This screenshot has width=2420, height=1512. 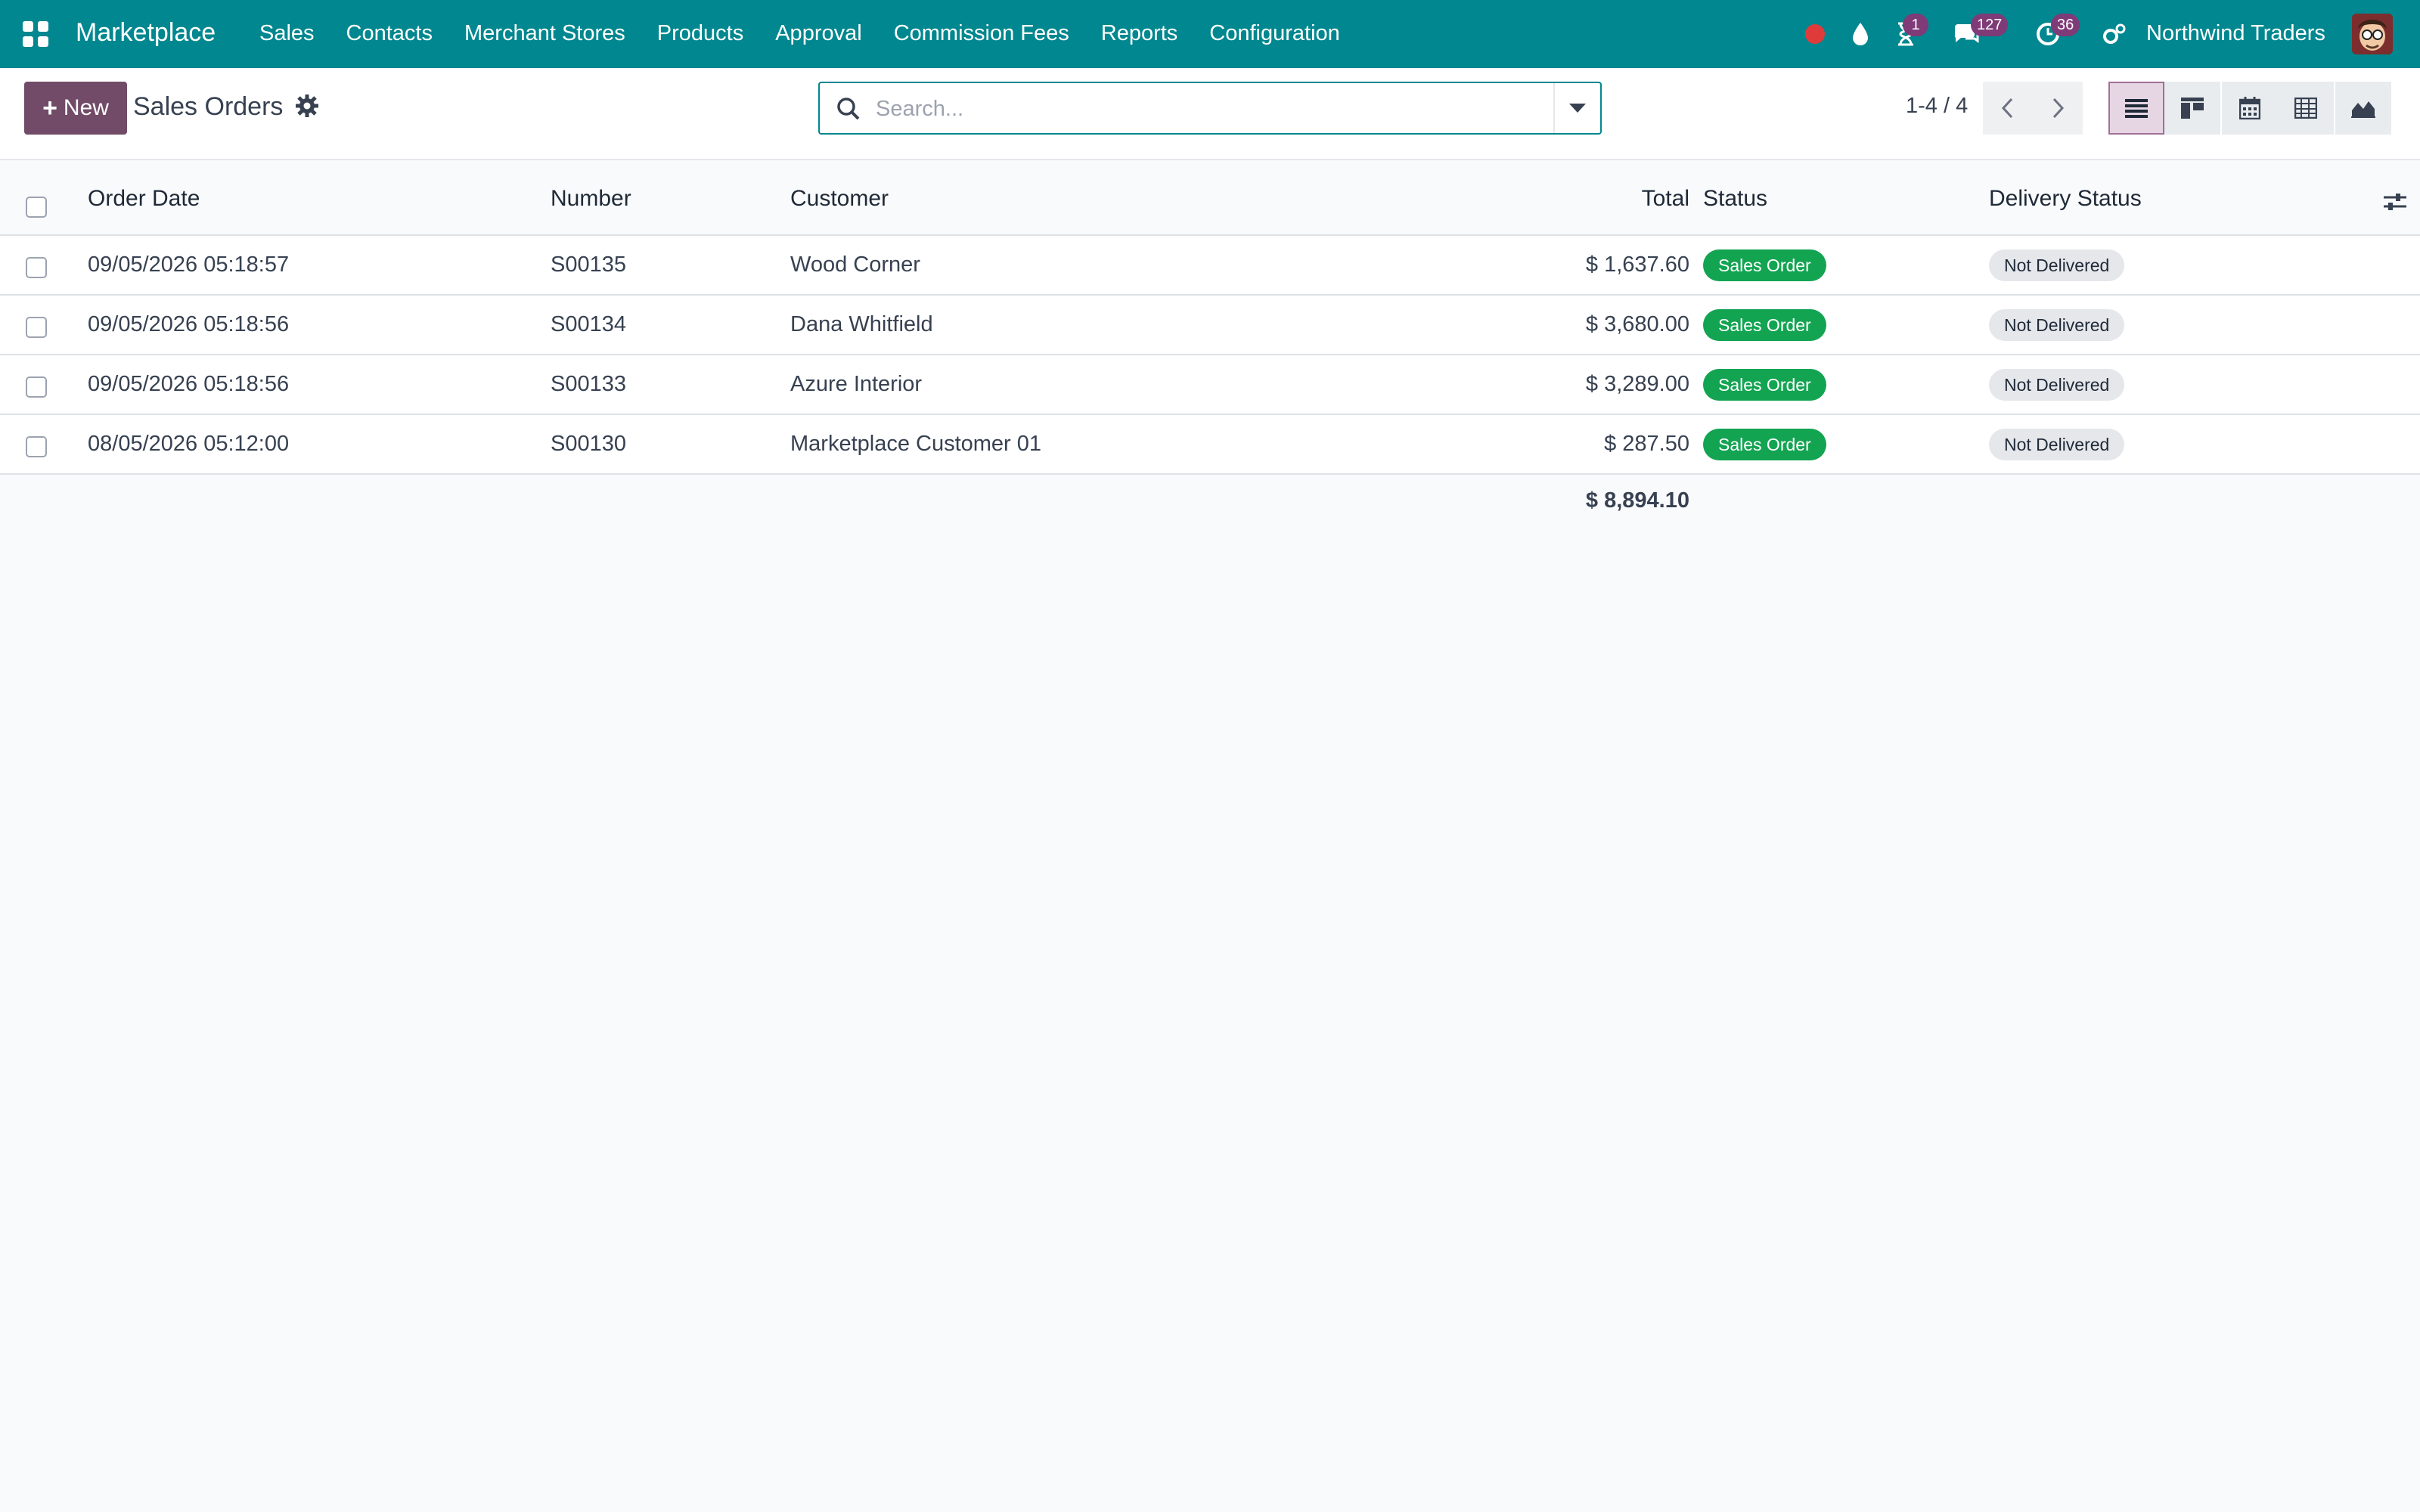 What do you see at coordinates (856, 384) in the screenshot?
I see `cell-customer: Azure Interior` at bounding box center [856, 384].